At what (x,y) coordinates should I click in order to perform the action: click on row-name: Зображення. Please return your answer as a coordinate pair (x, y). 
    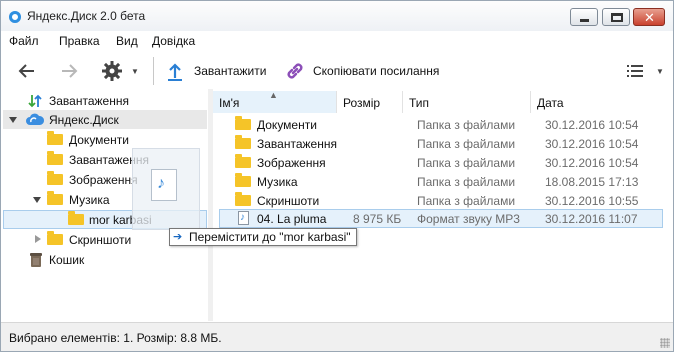
    Looking at the image, I should click on (291, 163).